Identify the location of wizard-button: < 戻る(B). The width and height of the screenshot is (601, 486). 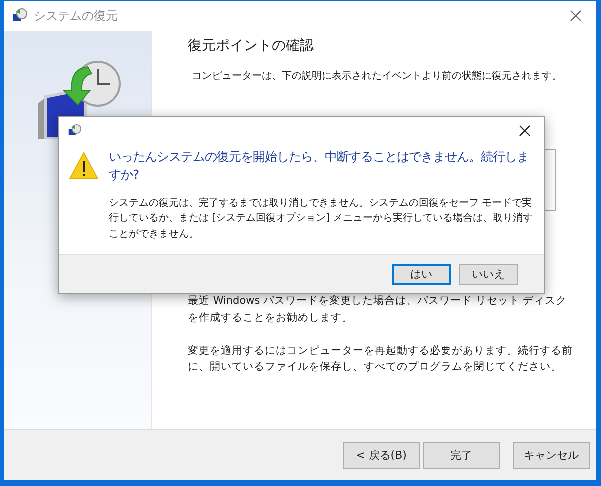
(381, 455).